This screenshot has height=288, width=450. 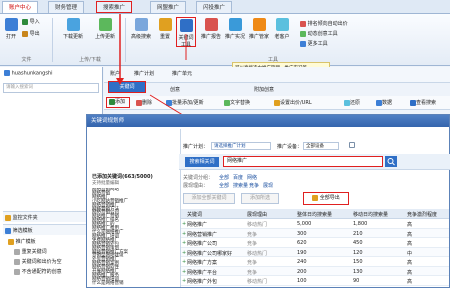 What do you see at coordinates (257, 214) in the screenshot?
I see `col-reason: 展现理由` at bounding box center [257, 214].